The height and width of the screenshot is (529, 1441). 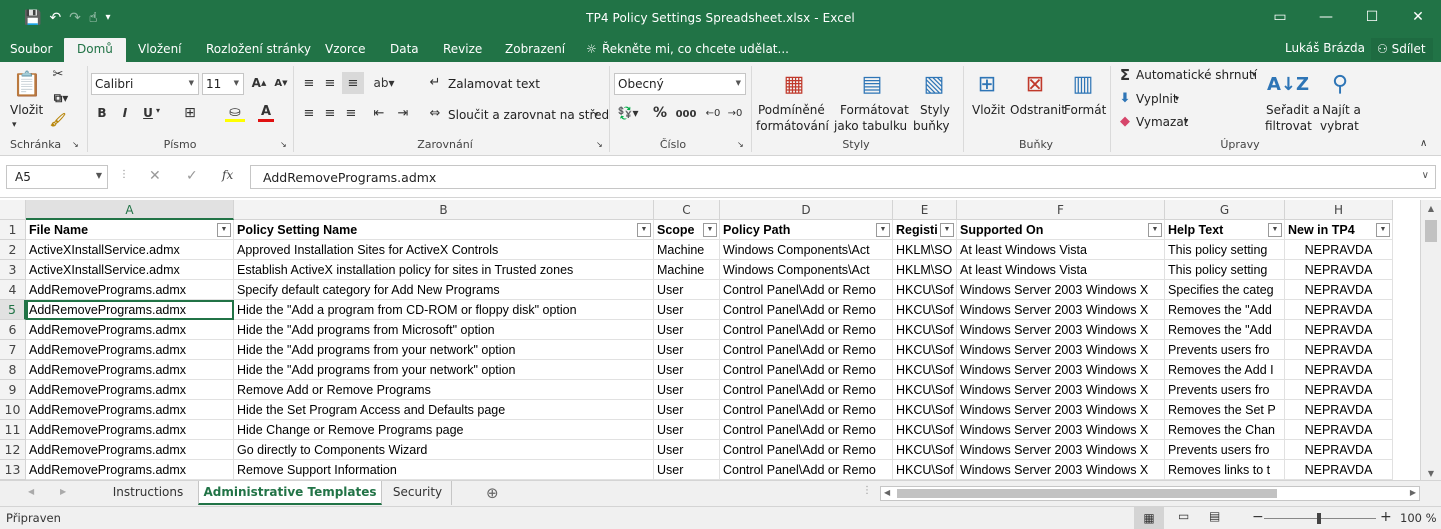 I want to click on sheet-tab-administrative-templates: Administrative Templates, so click(x=290, y=493).